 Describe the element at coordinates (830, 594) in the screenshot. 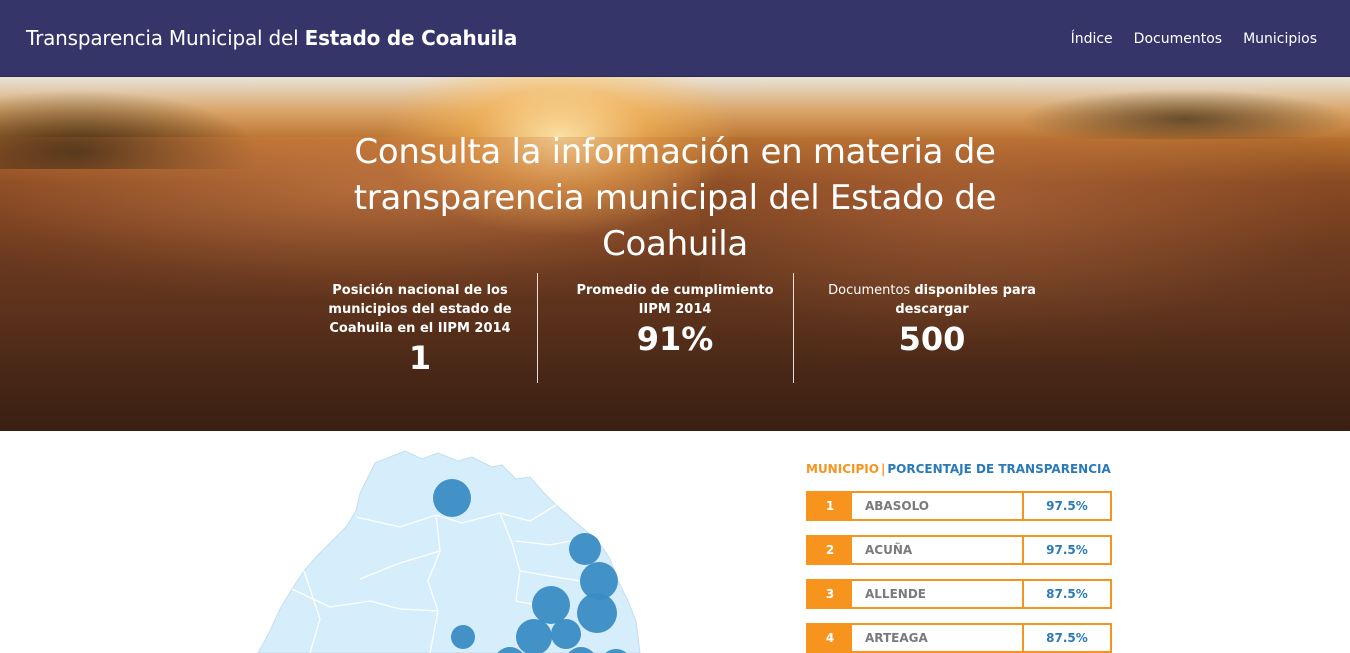

I see `rank-number: 3` at that location.